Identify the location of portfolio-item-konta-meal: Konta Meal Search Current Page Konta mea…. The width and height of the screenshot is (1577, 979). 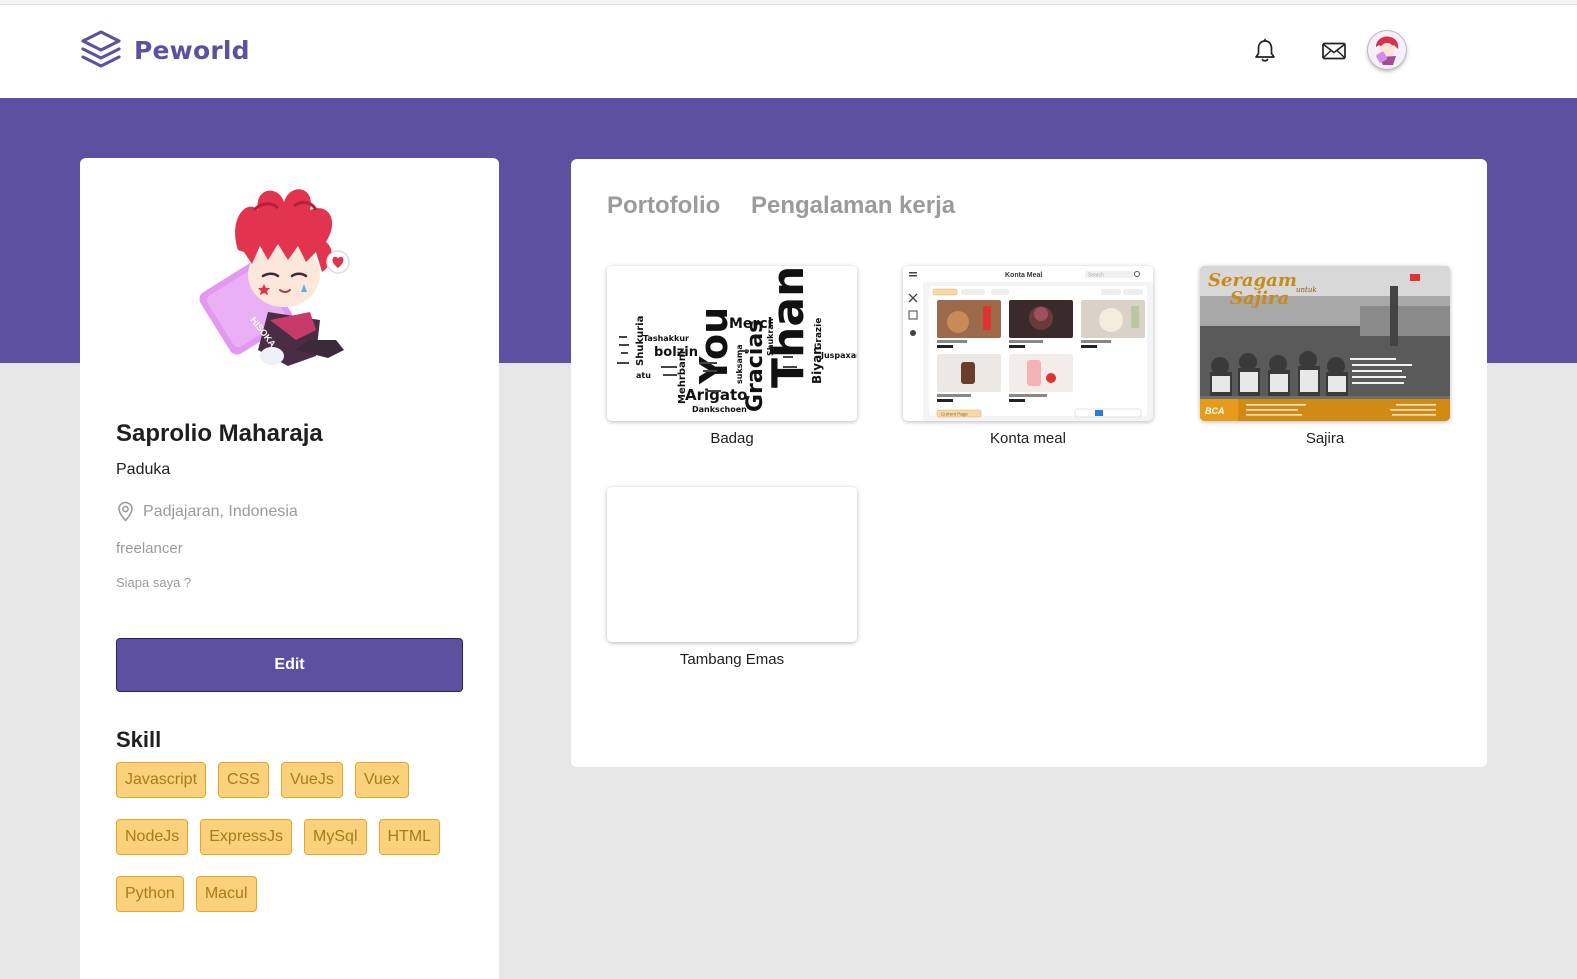
(1028, 356).